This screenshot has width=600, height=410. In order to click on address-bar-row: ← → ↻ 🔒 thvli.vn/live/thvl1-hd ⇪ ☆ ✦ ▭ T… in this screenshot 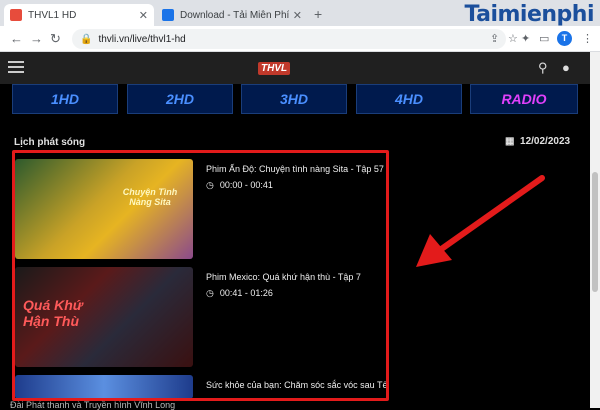, I will do `click(300, 39)`.